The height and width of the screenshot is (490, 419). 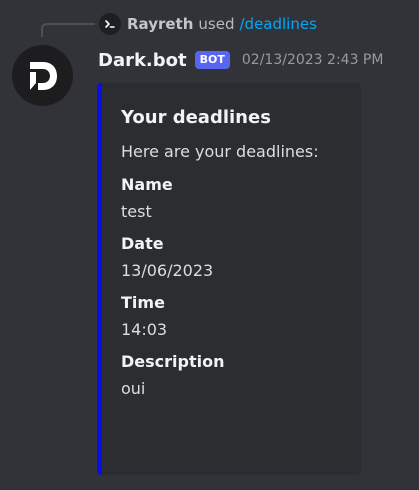 What do you see at coordinates (147, 184) in the screenshot?
I see `field-label: Name` at bounding box center [147, 184].